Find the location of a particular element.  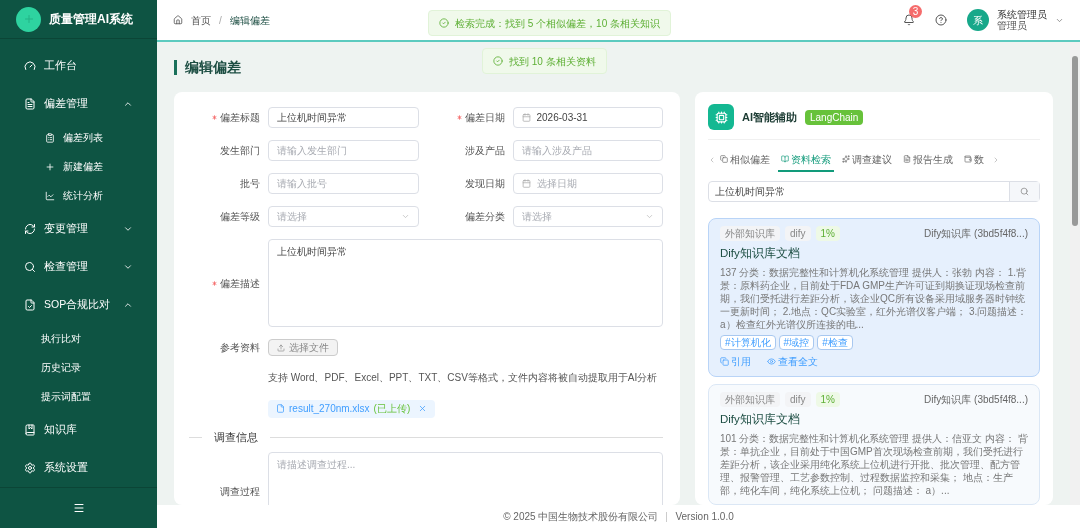

sidebar-item: 变更管理 is located at coordinates (78, 229).